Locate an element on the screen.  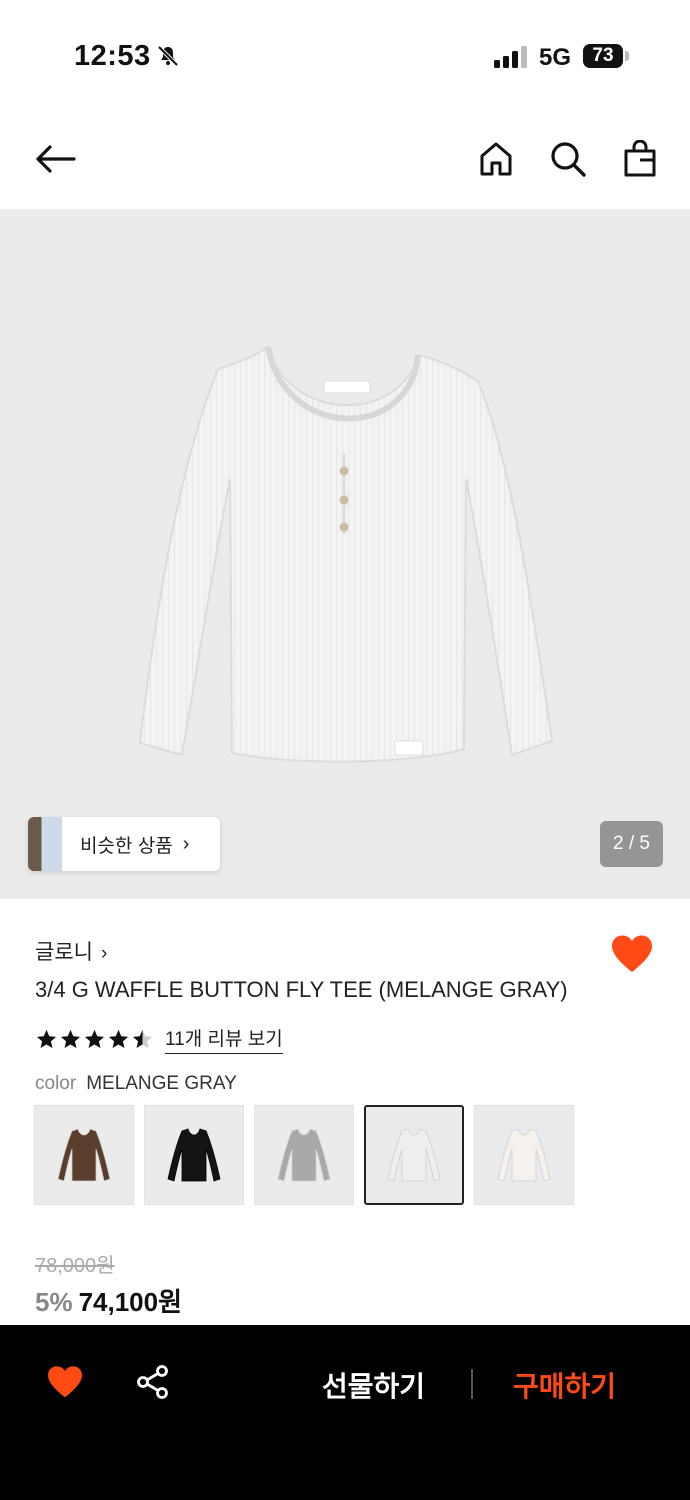
original-price: 78,000원 is located at coordinates (75, 1266).